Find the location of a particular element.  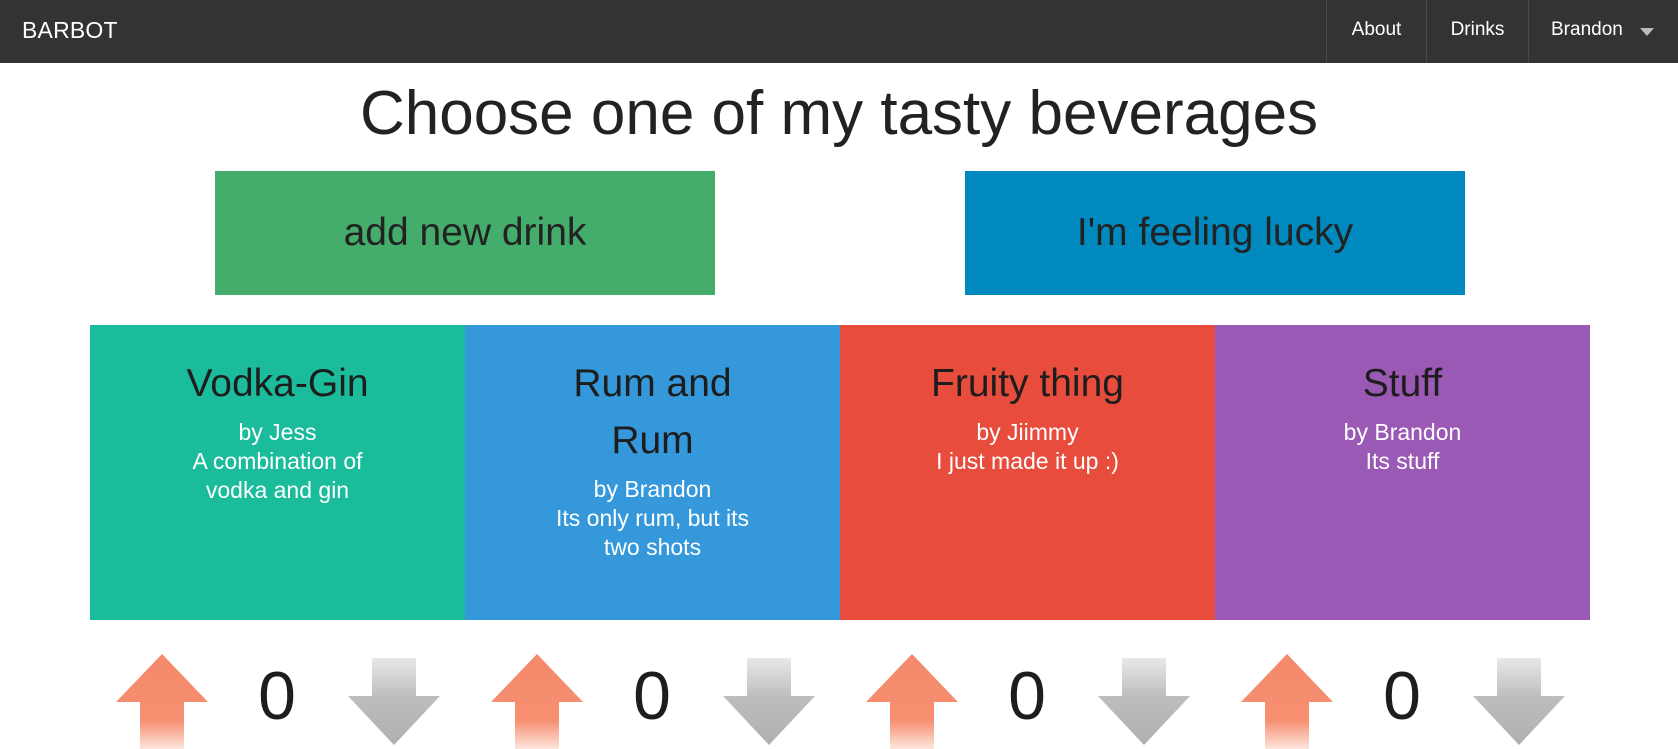

caret-down-icon is located at coordinates (1647, 32).